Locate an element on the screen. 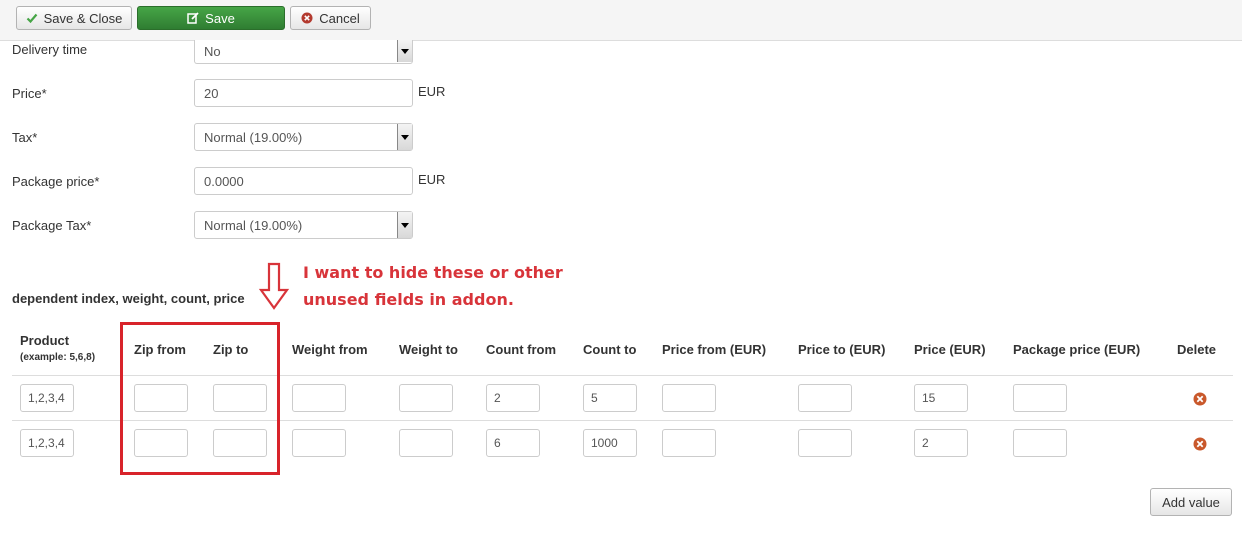 This screenshot has width=1242, height=558. price-input: 15 is located at coordinates (941, 398).